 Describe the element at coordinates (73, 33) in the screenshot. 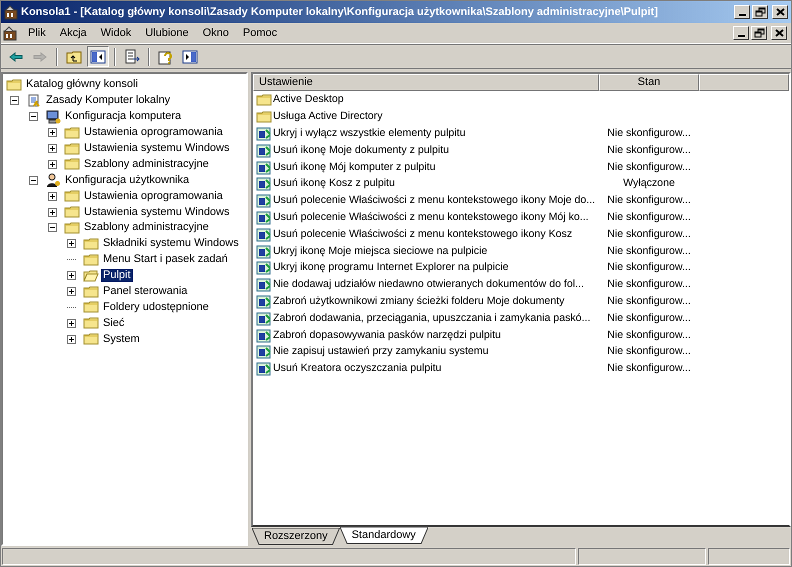

I see `menu-item: Akcja` at that location.